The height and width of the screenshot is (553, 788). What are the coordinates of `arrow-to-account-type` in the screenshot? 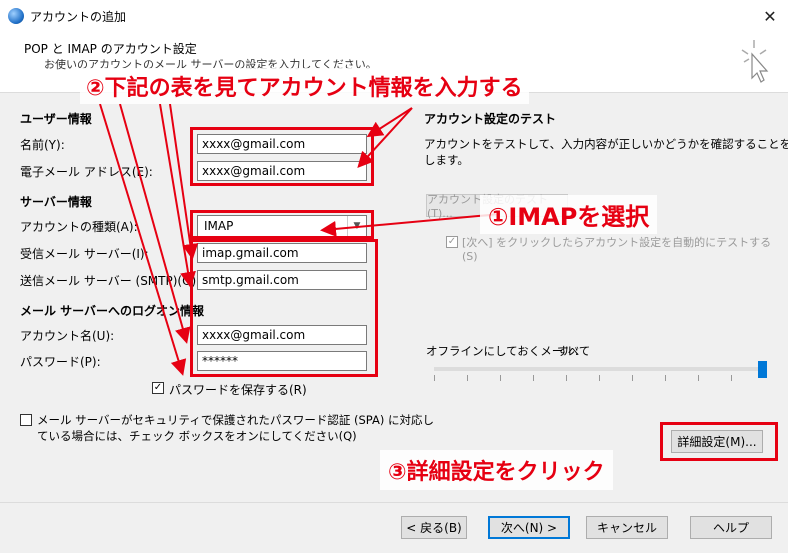 It's located at (410, 225).